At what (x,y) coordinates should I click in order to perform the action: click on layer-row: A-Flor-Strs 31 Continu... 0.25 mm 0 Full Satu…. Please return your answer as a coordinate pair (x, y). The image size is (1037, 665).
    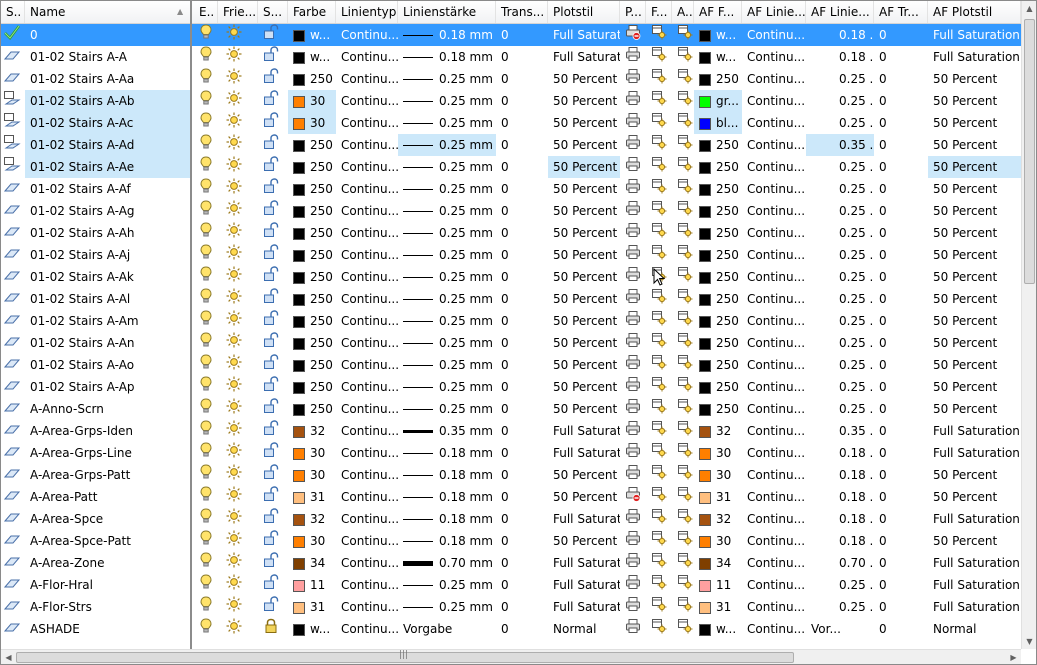
    Looking at the image, I should click on (511, 607).